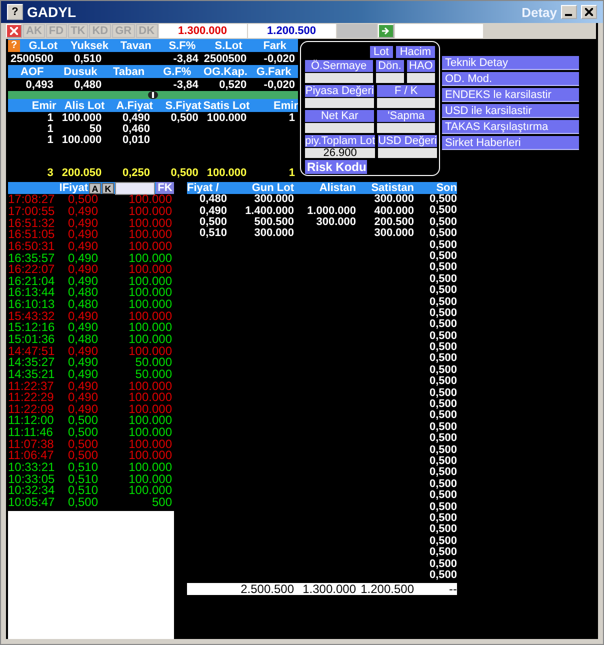 This screenshot has height=645, width=604. I want to click on field-label: Net Kar, so click(339, 116).